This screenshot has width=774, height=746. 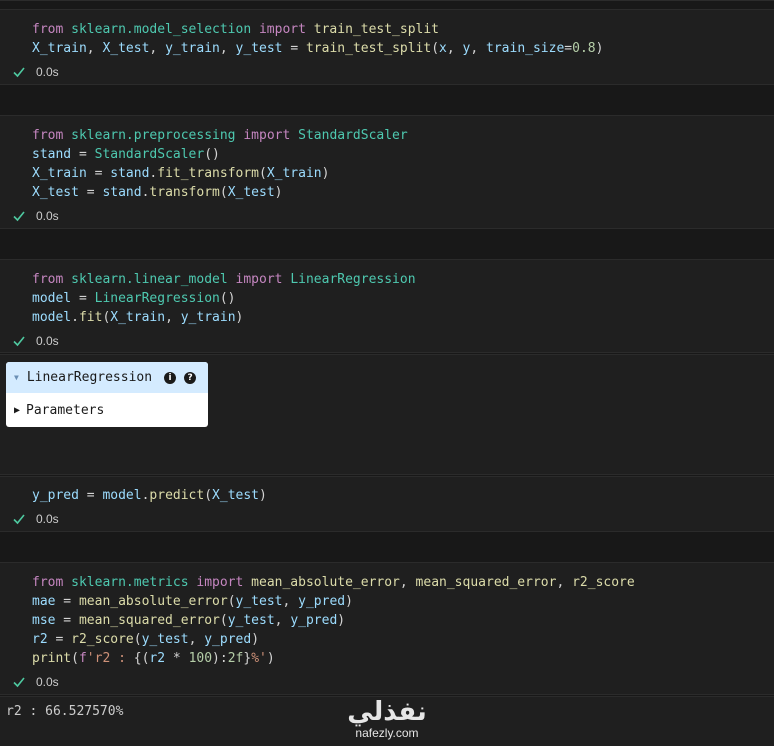 What do you see at coordinates (220, 173) in the screenshot?
I see `code-line: X_train = stand.fit_transform(X_train)` at bounding box center [220, 173].